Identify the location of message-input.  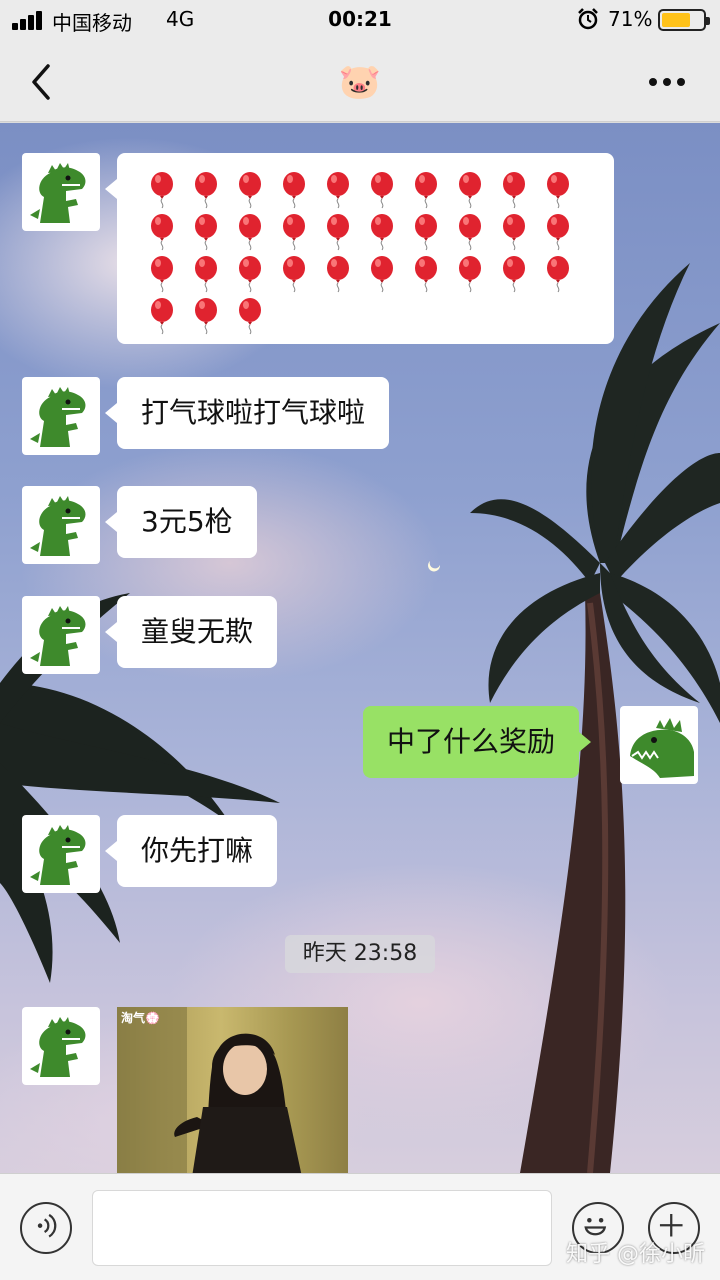
(322, 1228).